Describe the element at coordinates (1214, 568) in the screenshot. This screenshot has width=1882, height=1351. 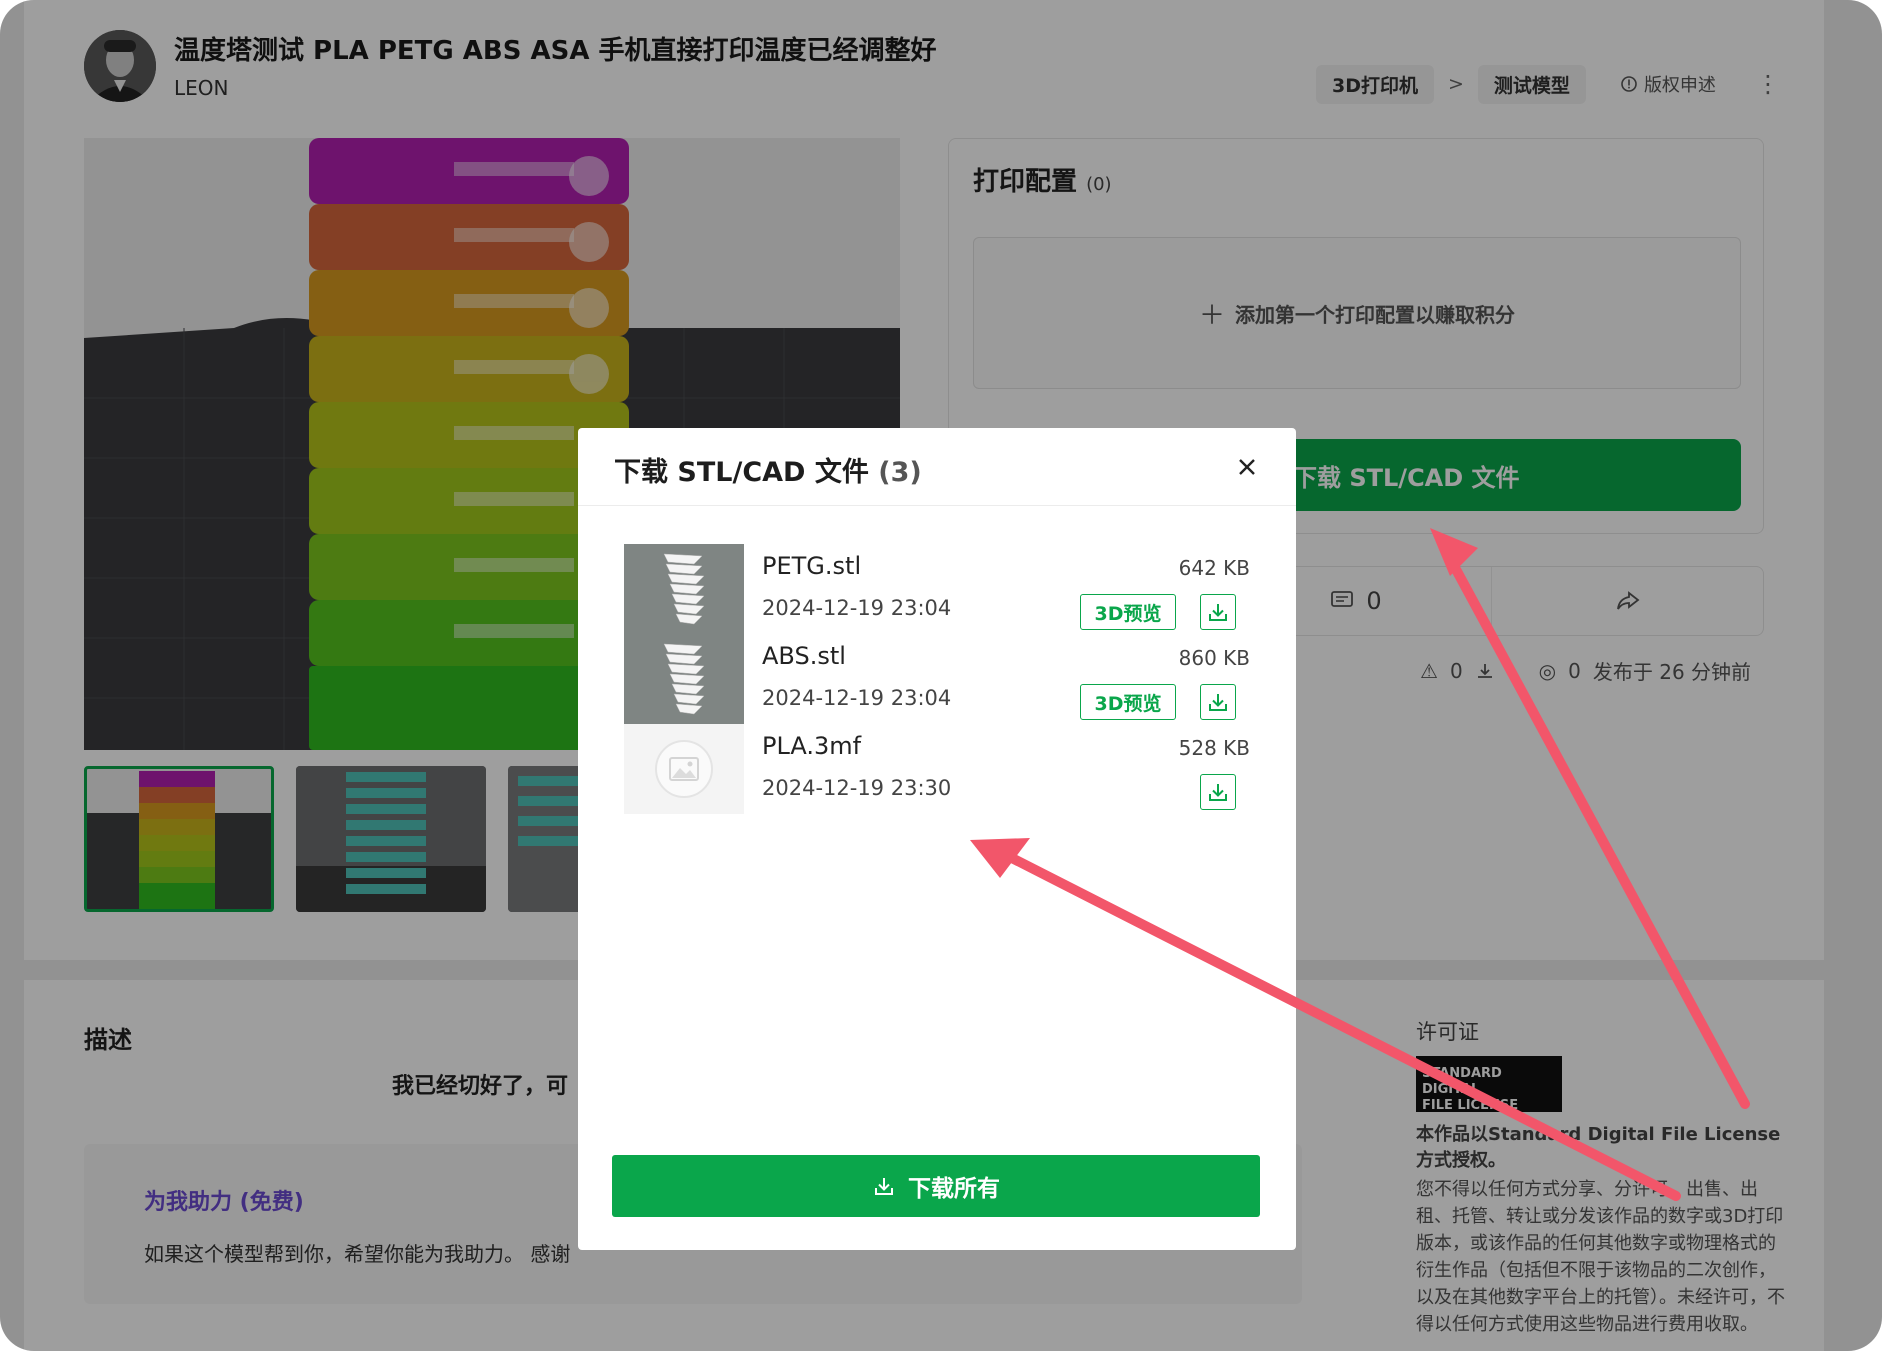
I see `file-size: 642 KB` at that location.